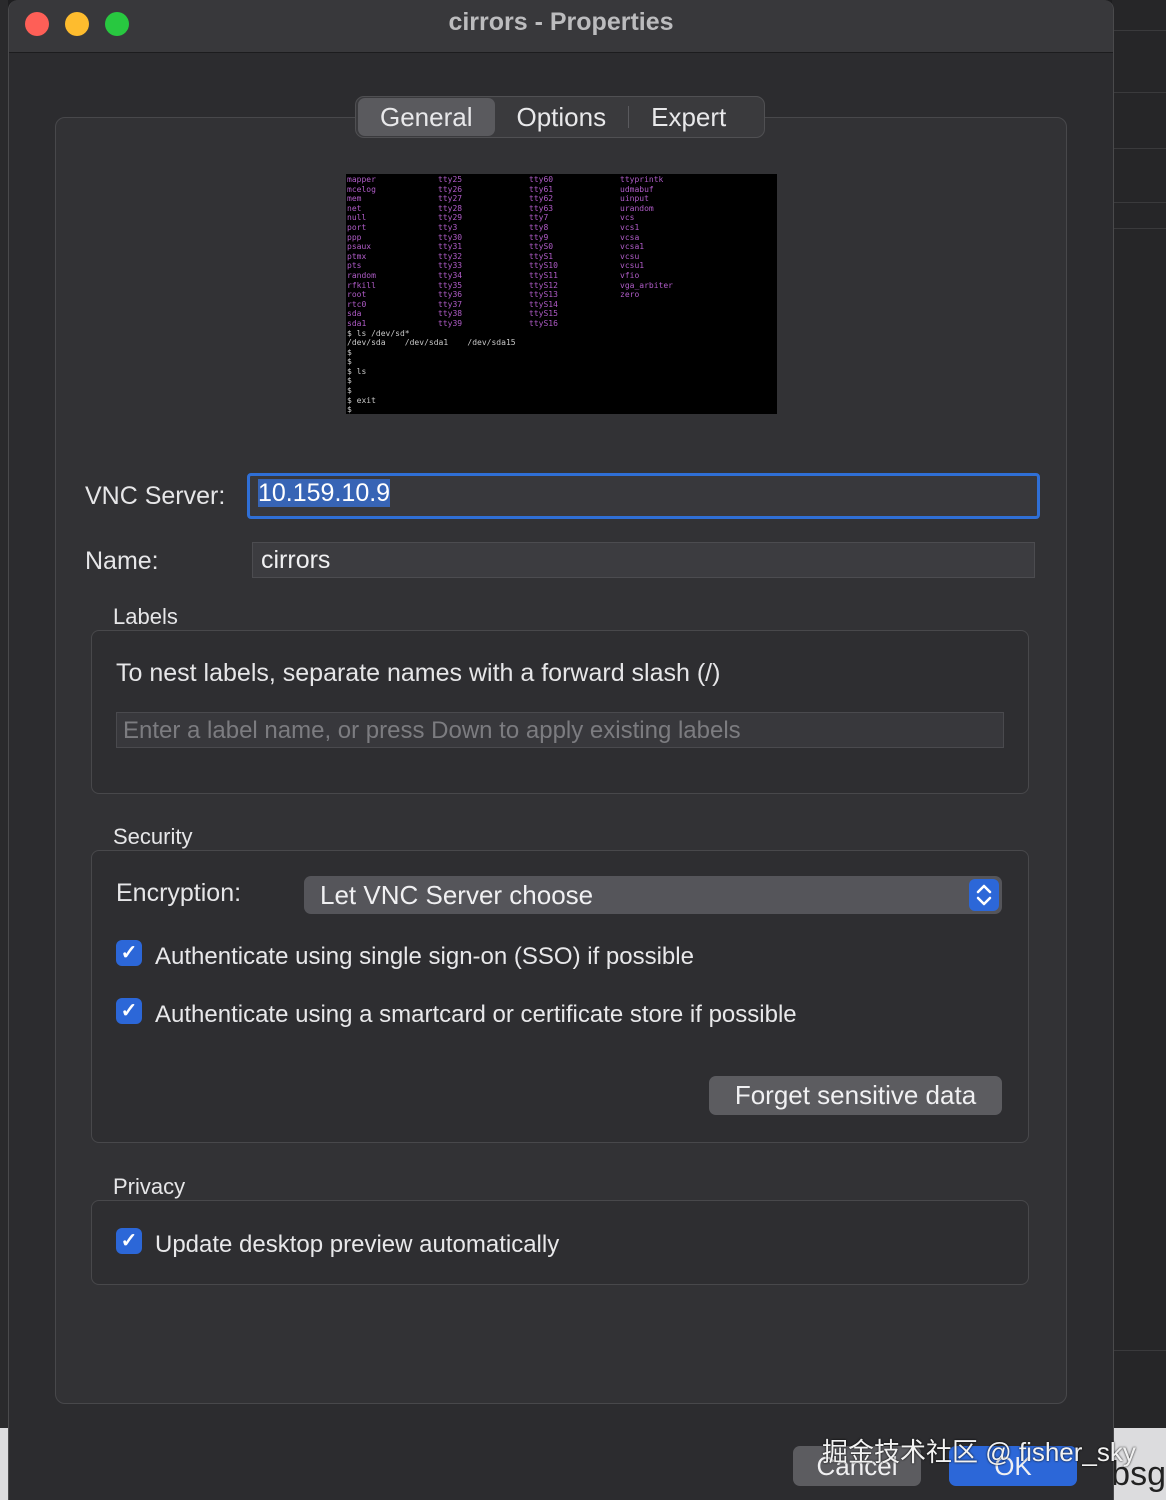 The width and height of the screenshot is (1166, 1500). Describe the element at coordinates (324, 493) in the screenshot. I see `vnc-server-value: 10.159.10.9` at that location.